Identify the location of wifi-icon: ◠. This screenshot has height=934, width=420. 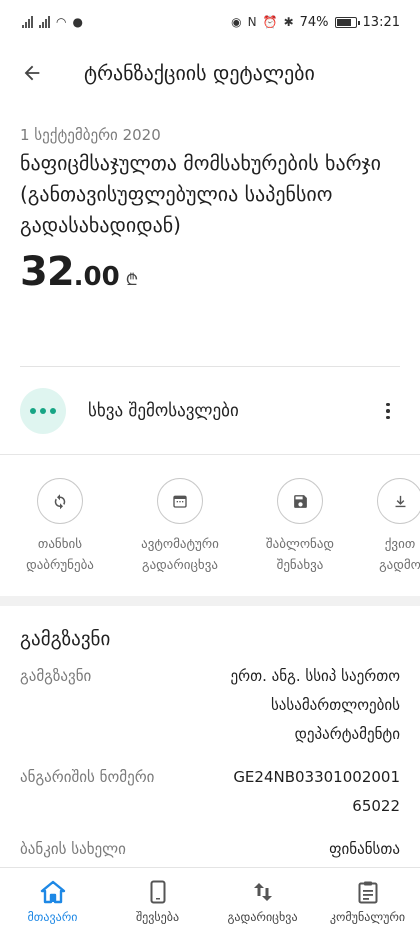
(61, 22).